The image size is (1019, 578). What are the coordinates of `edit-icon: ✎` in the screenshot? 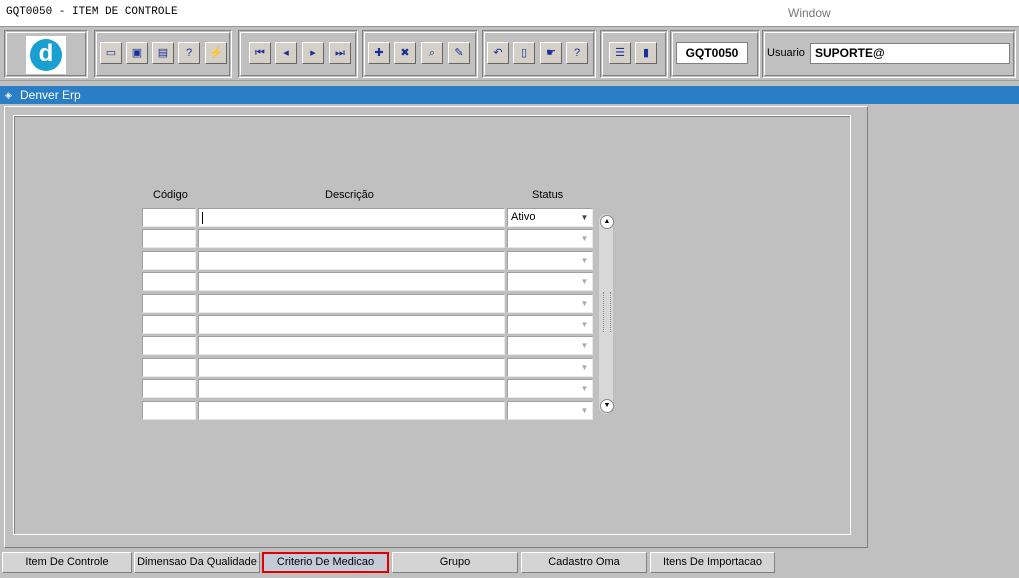 It's located at (459, 53).